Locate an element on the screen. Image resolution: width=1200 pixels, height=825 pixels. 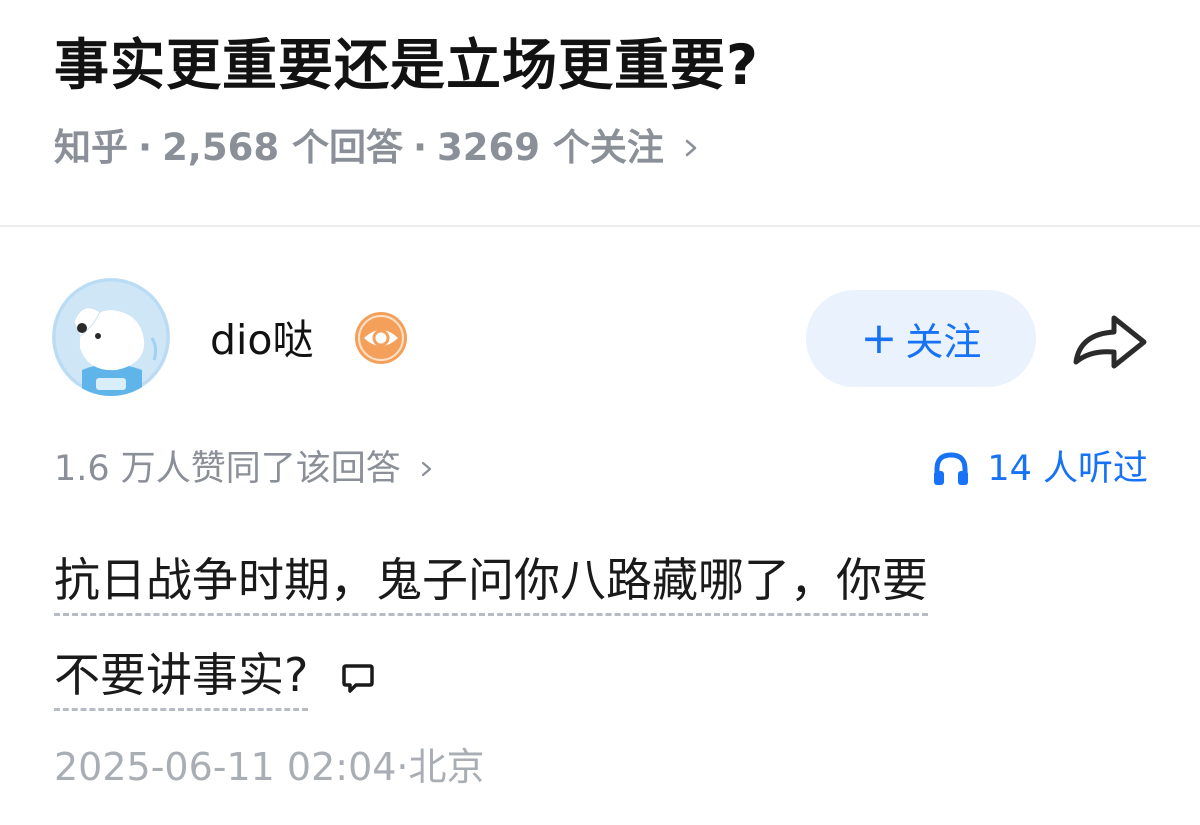
source-label: 知乎 is located at coordinates (91, 147).